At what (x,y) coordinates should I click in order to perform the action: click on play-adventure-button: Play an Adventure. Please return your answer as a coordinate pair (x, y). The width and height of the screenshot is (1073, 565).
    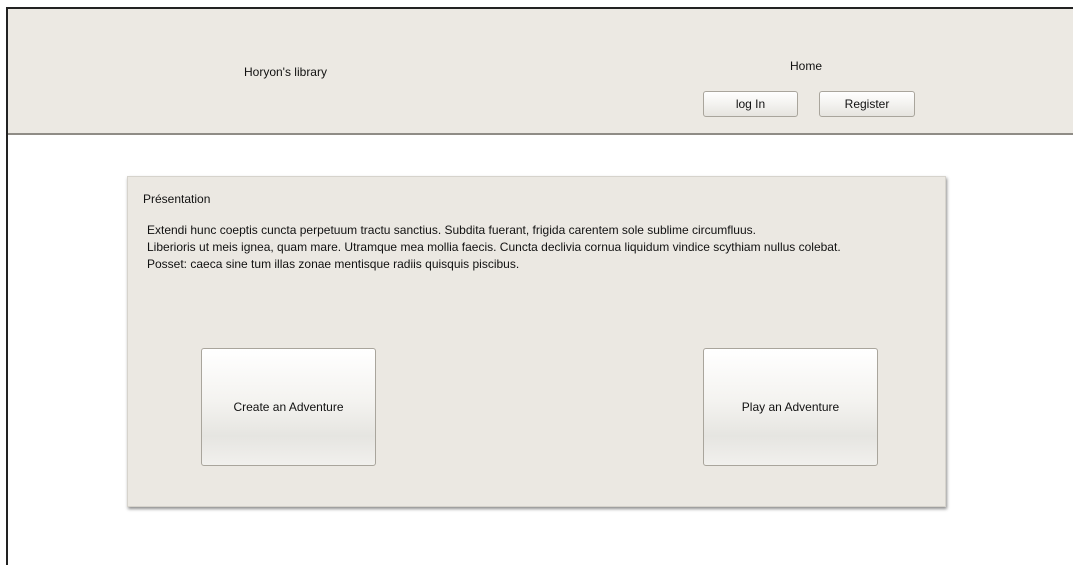
    Looking at the image, I should click on (790, 407).